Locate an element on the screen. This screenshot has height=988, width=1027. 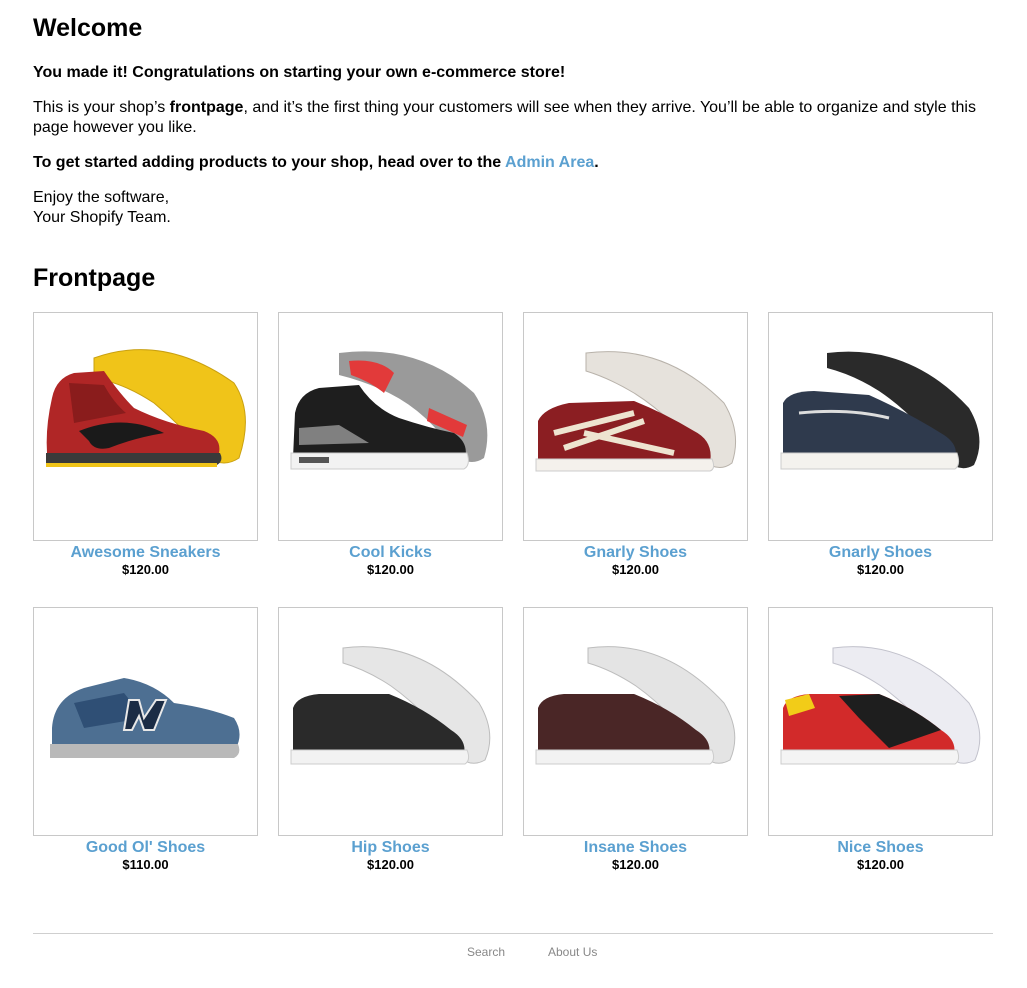
footer-link-search: Search is located at coordinates (486, 952).